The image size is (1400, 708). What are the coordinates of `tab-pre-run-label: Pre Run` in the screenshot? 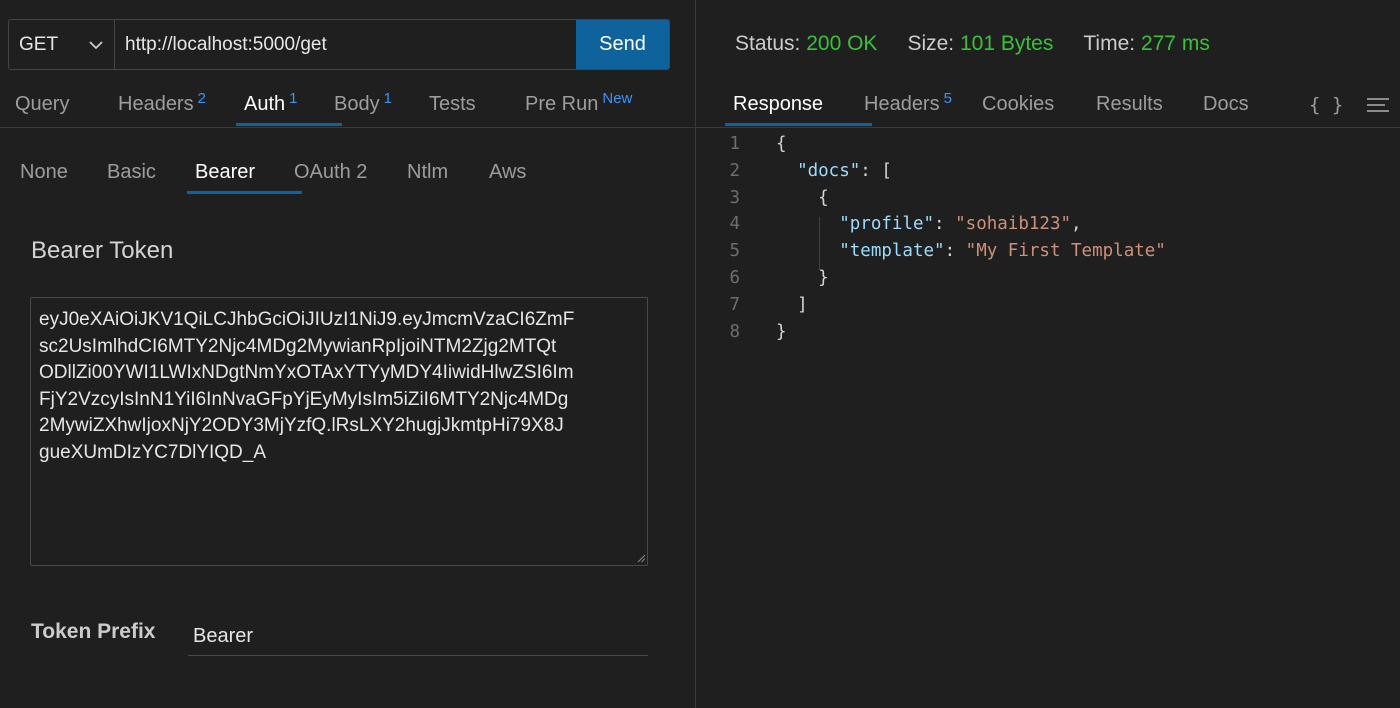 It's located at (562, 104).